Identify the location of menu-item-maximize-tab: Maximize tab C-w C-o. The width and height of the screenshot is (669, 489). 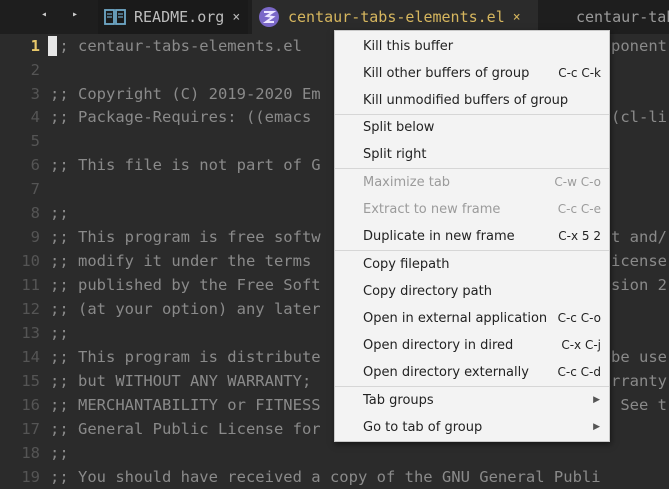
(472, 182).